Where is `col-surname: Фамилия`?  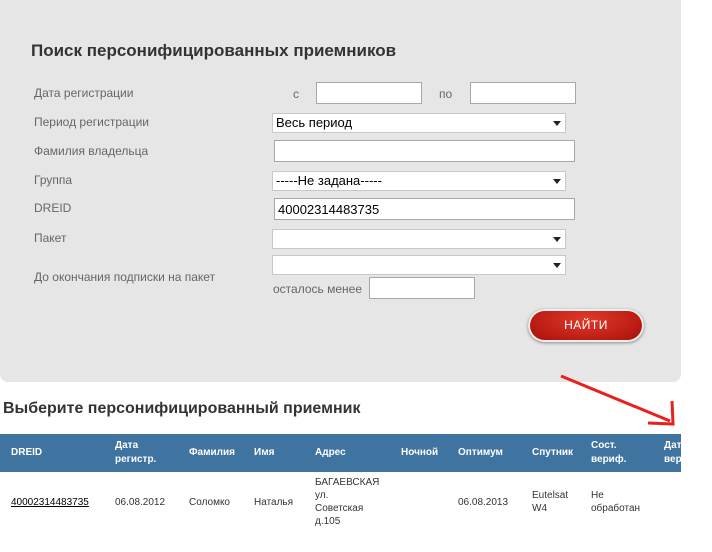 col-surname: Фамилия is located at coordinates (212, 453).